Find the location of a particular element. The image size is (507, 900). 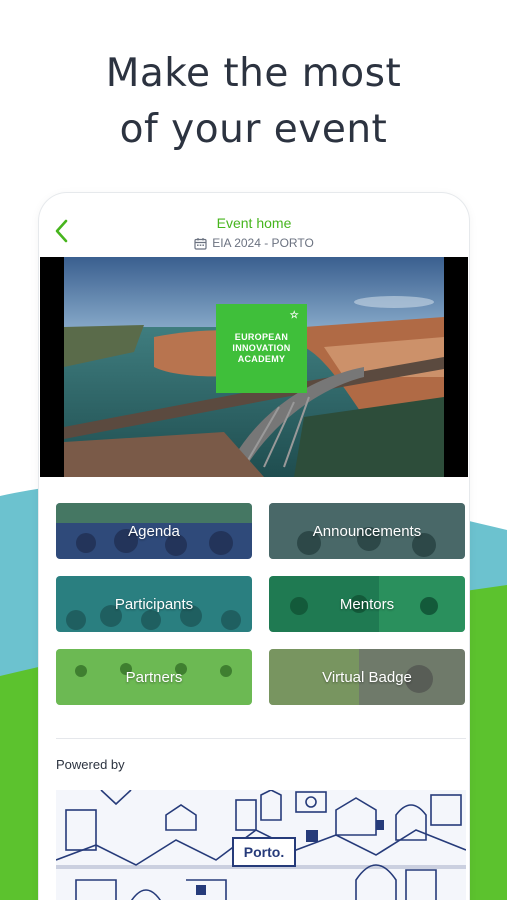

tile-announcements: Announcements is located at coordinates (367, 531).